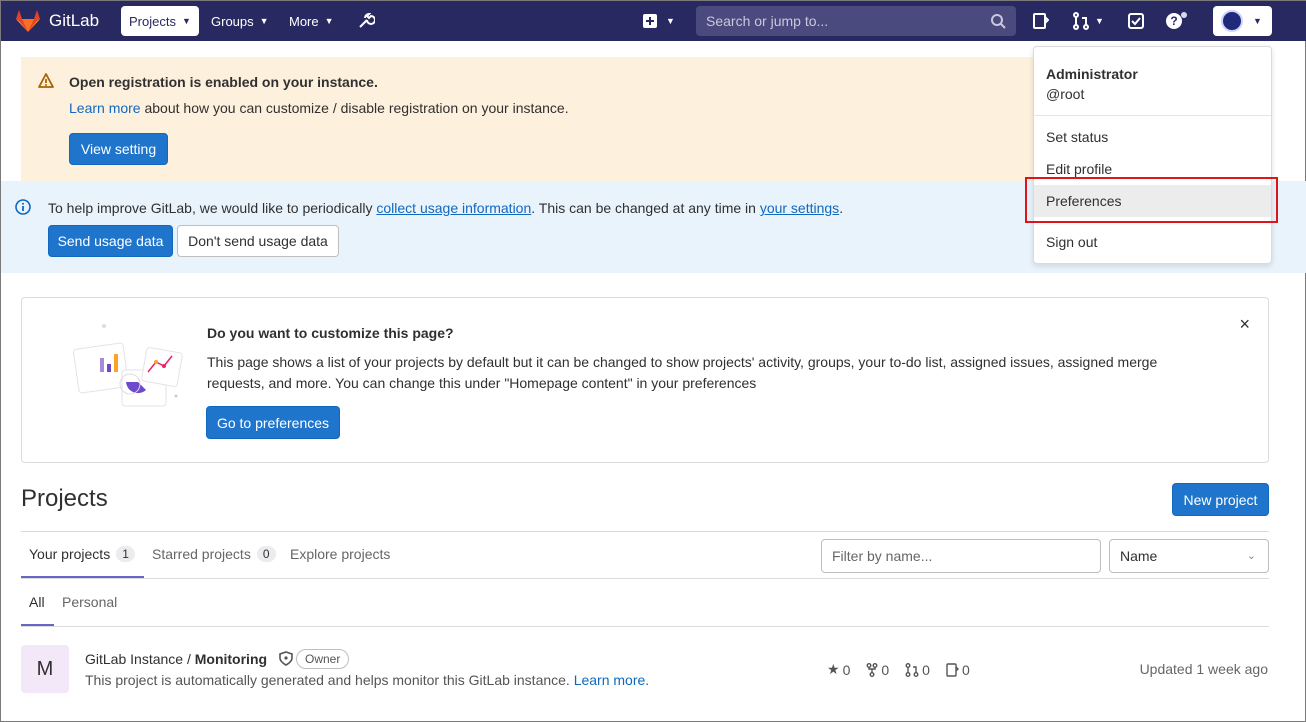 Image resolution: width=1306 pixels, height=722 pixels. What do you see at coordinates (1232, 21) in the screenshot?
I see `avatar` at bounding box center [1232, 21].